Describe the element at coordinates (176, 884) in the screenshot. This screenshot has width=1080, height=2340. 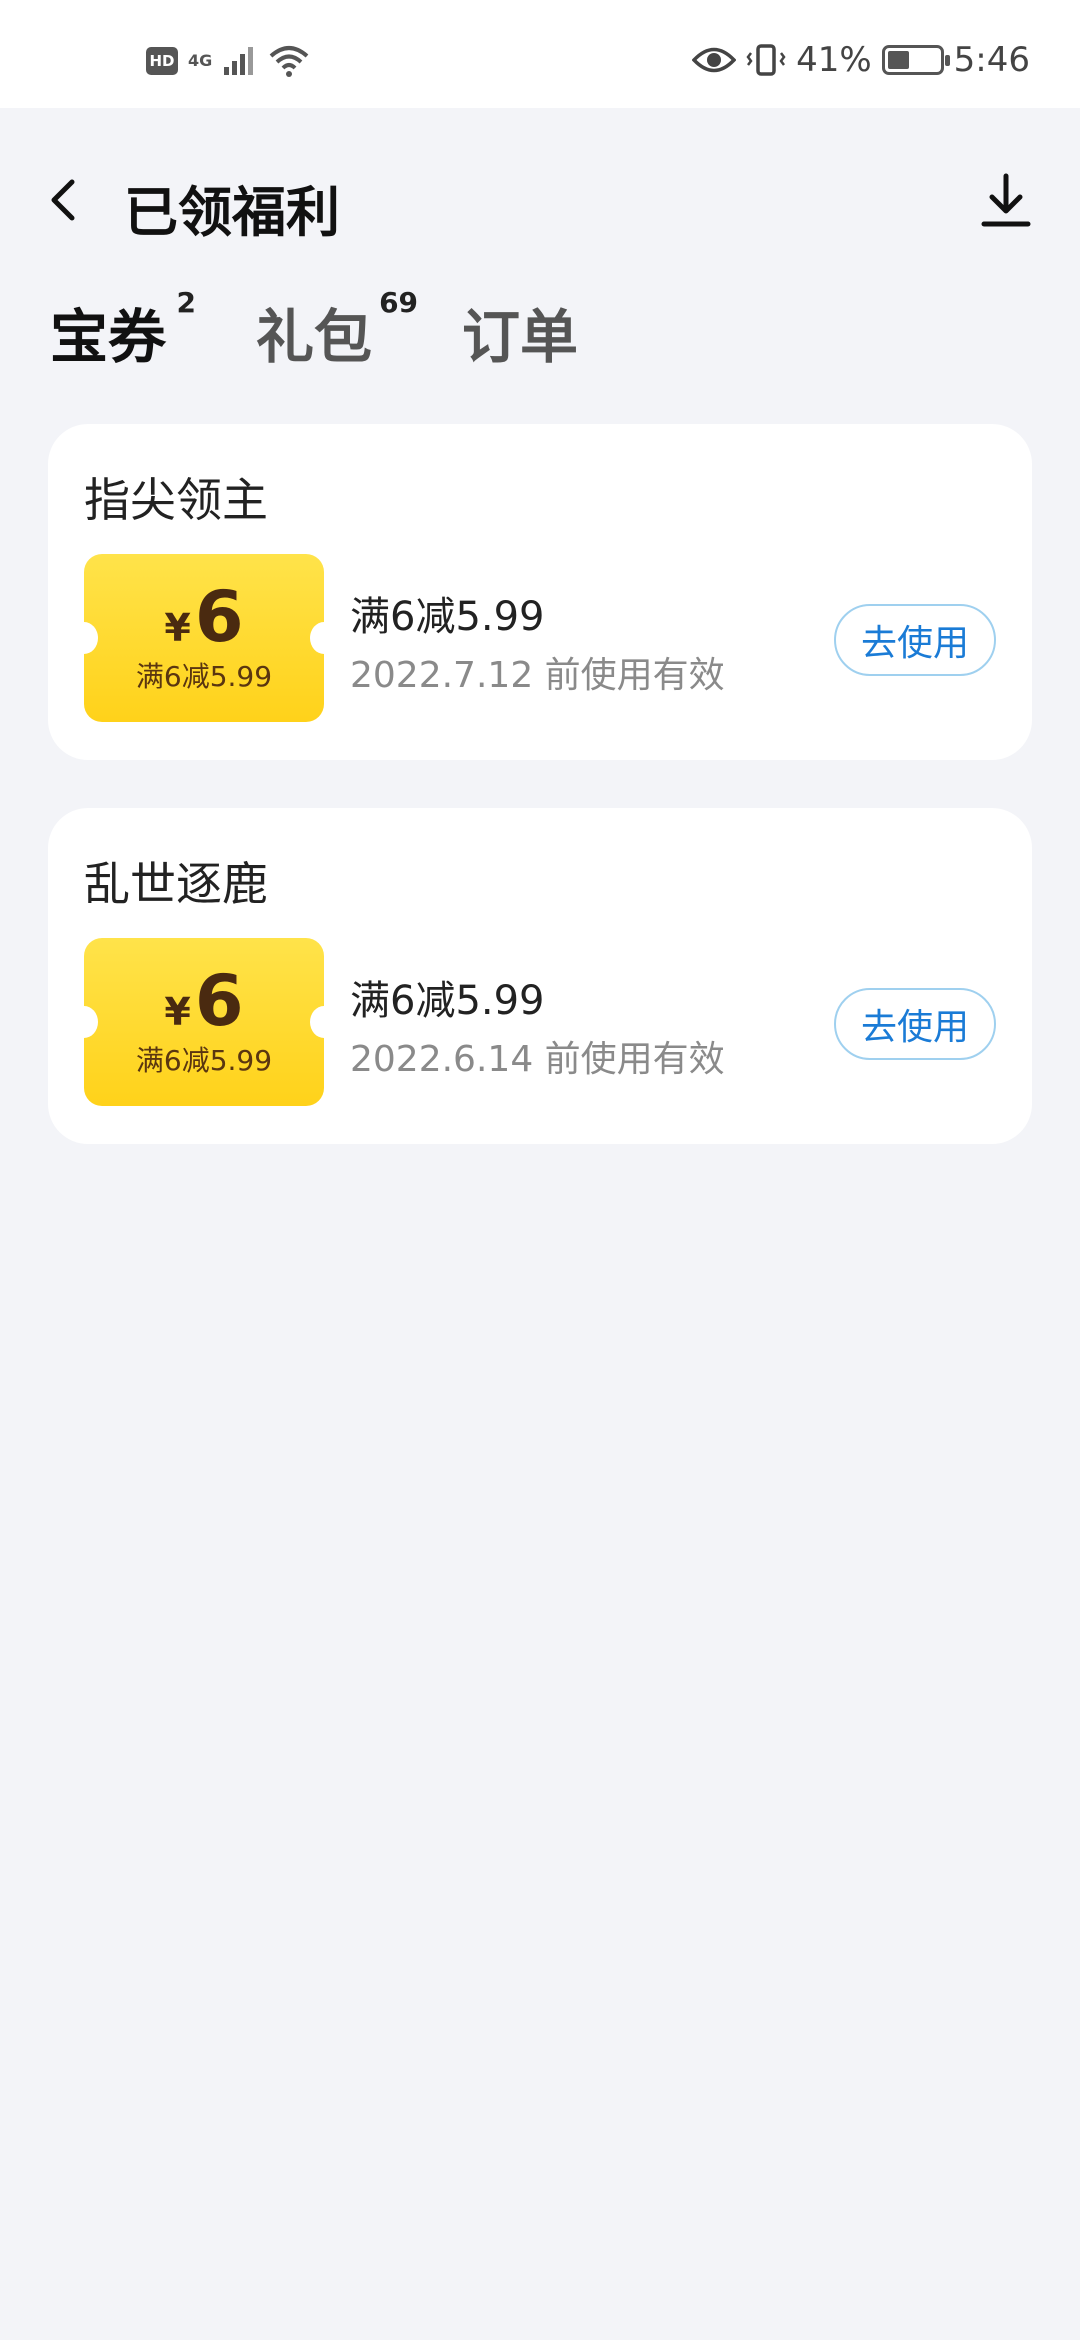
I see `game-name: 乱世逐鹿` at that location.